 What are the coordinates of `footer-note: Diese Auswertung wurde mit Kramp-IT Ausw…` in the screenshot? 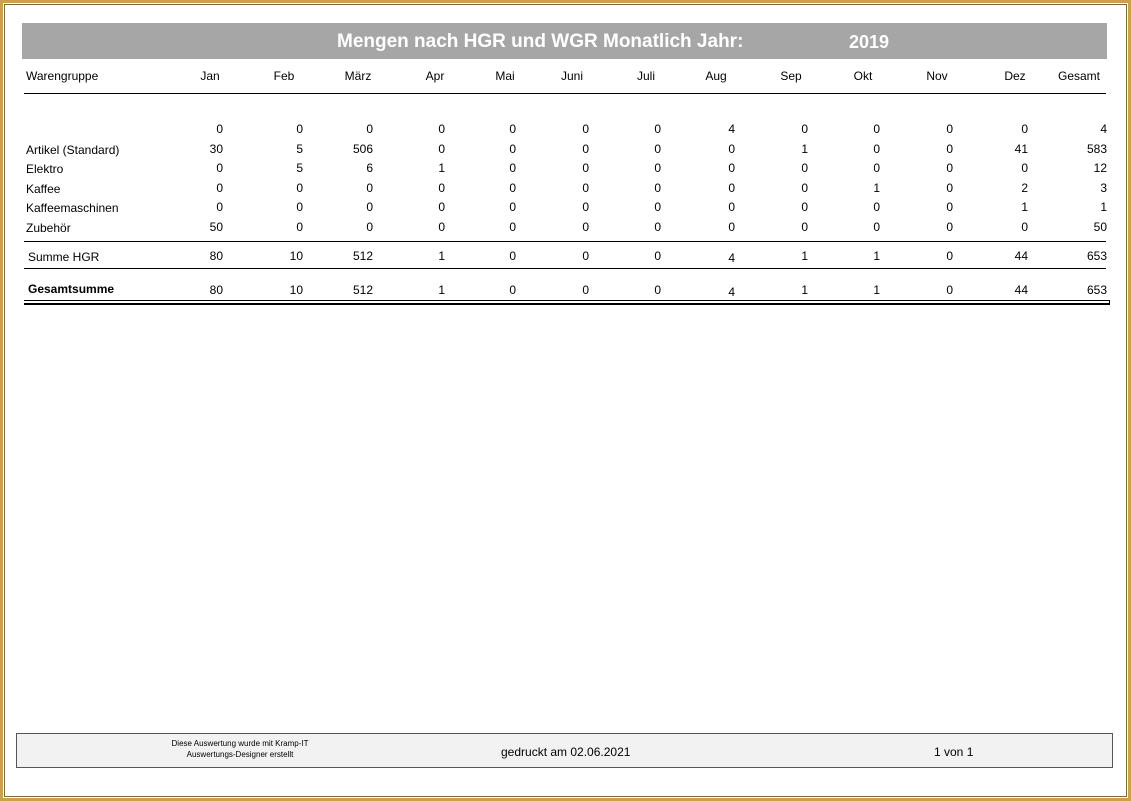 It's located at (240, 749).